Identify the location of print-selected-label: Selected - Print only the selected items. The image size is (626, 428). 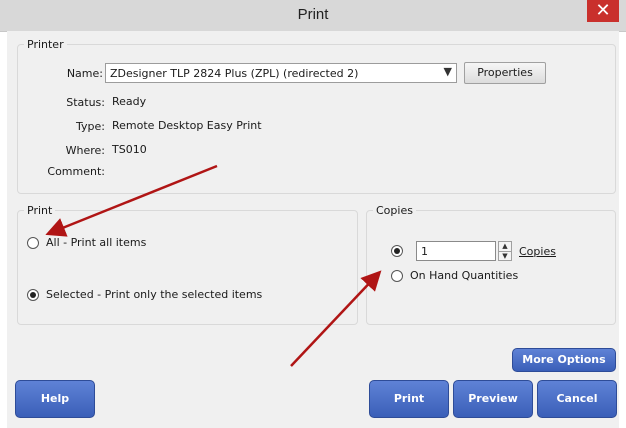
(154, 294).